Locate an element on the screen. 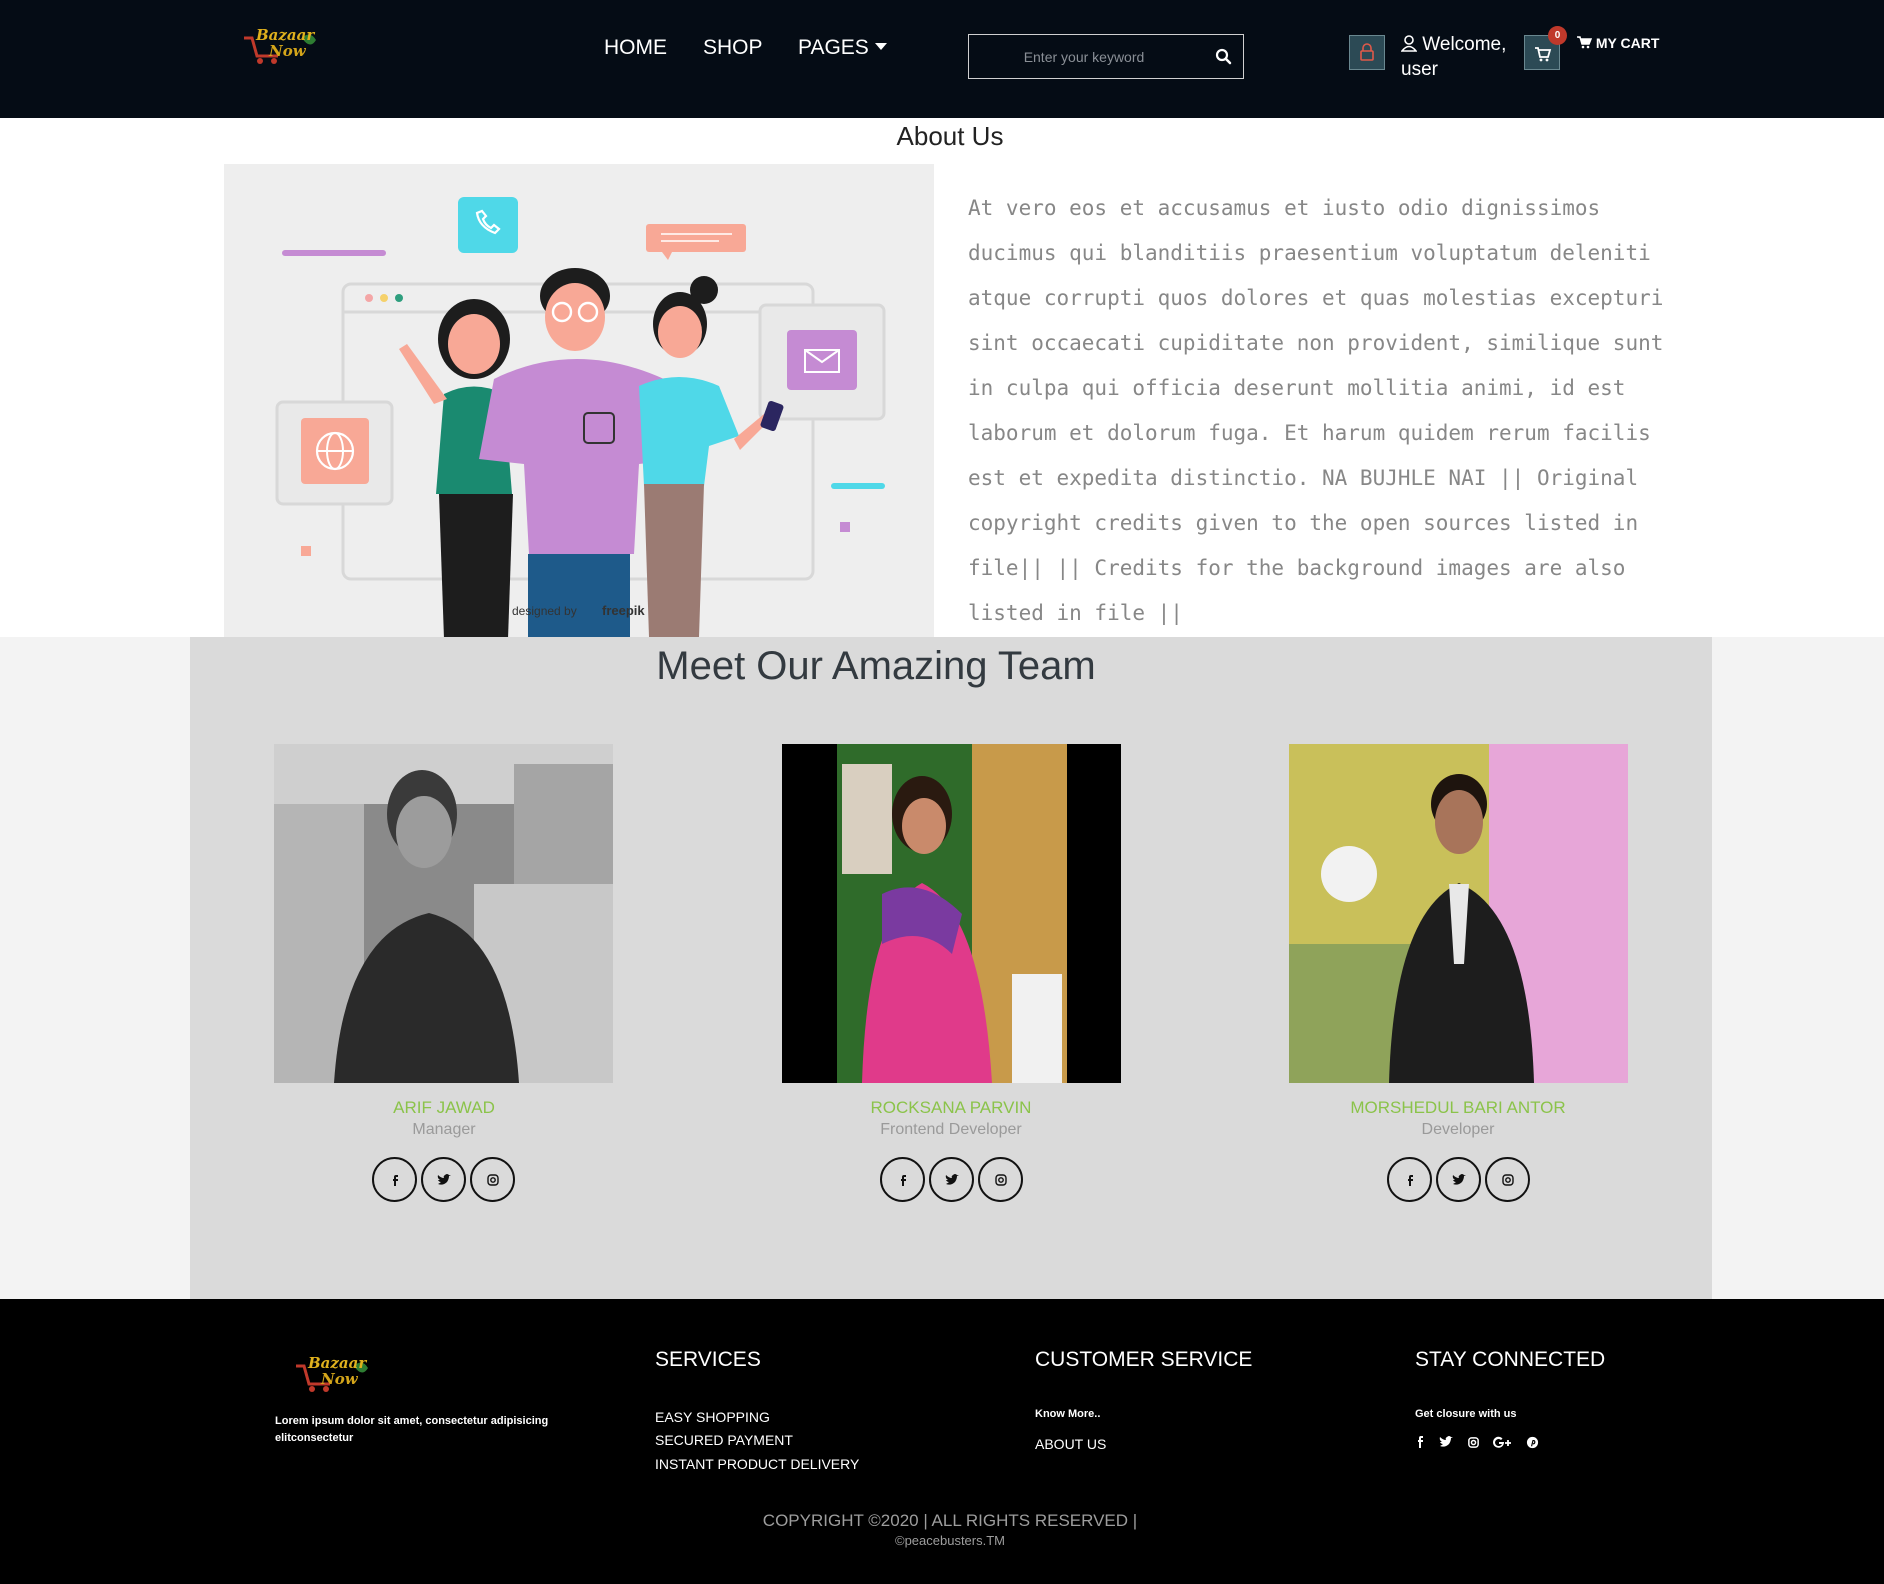 The width and height of the screenshot is (1884, 1584). site-logo: Bazaar Now is located at coordinates (282, 45).